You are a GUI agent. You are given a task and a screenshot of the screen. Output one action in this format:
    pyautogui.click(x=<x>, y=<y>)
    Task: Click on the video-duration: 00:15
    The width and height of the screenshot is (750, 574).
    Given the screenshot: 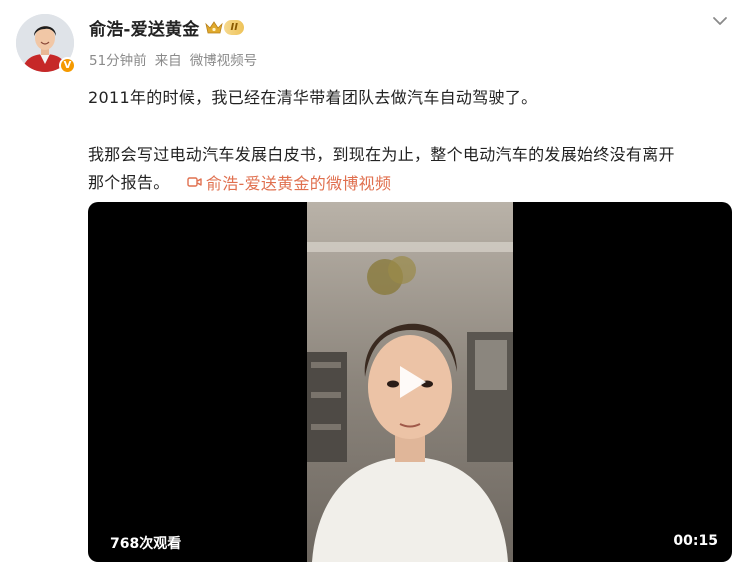 What is the action you would take?
    pyautogui.click(x=695, y=541)
    